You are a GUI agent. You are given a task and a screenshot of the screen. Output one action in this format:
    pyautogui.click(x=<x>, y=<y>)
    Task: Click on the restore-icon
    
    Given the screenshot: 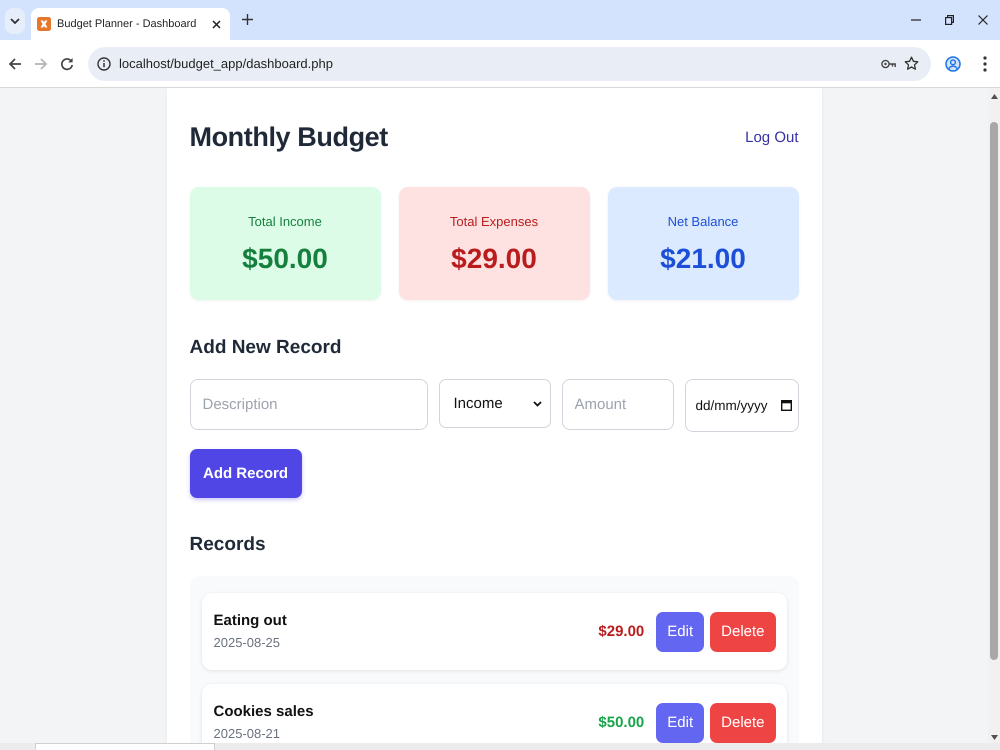 What is the action you would take?
    pyautogui.click(x=949, y=20)
    